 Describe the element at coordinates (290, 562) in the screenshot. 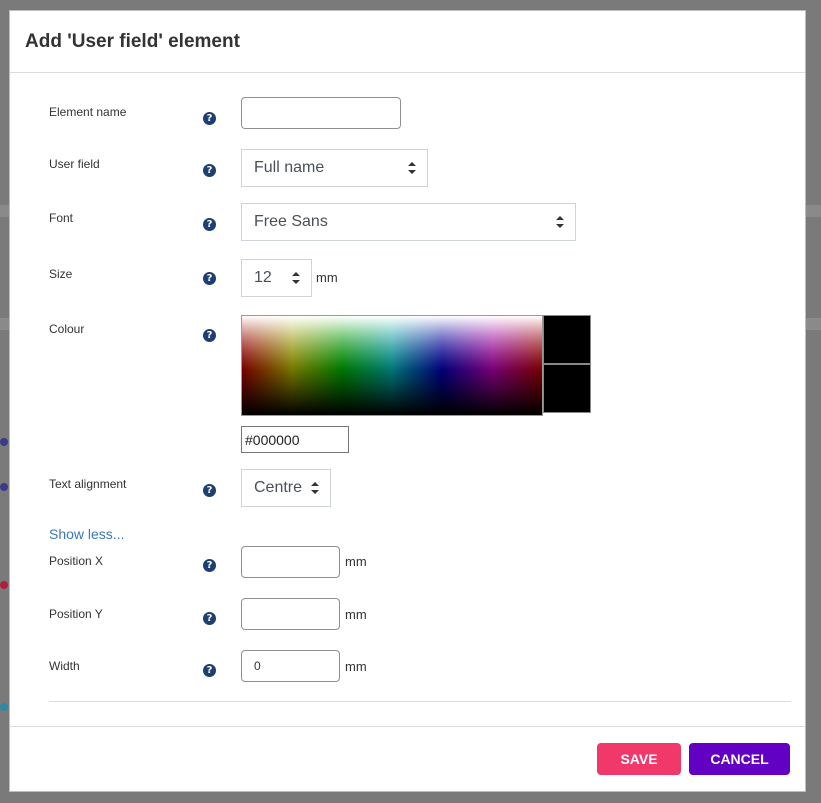

I see `position-x-input` at that location.